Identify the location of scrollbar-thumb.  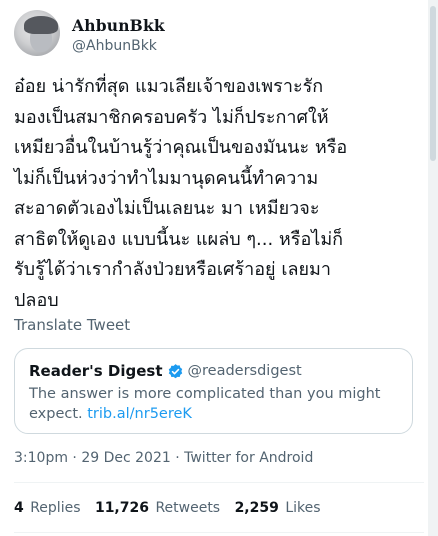
(433, 83).